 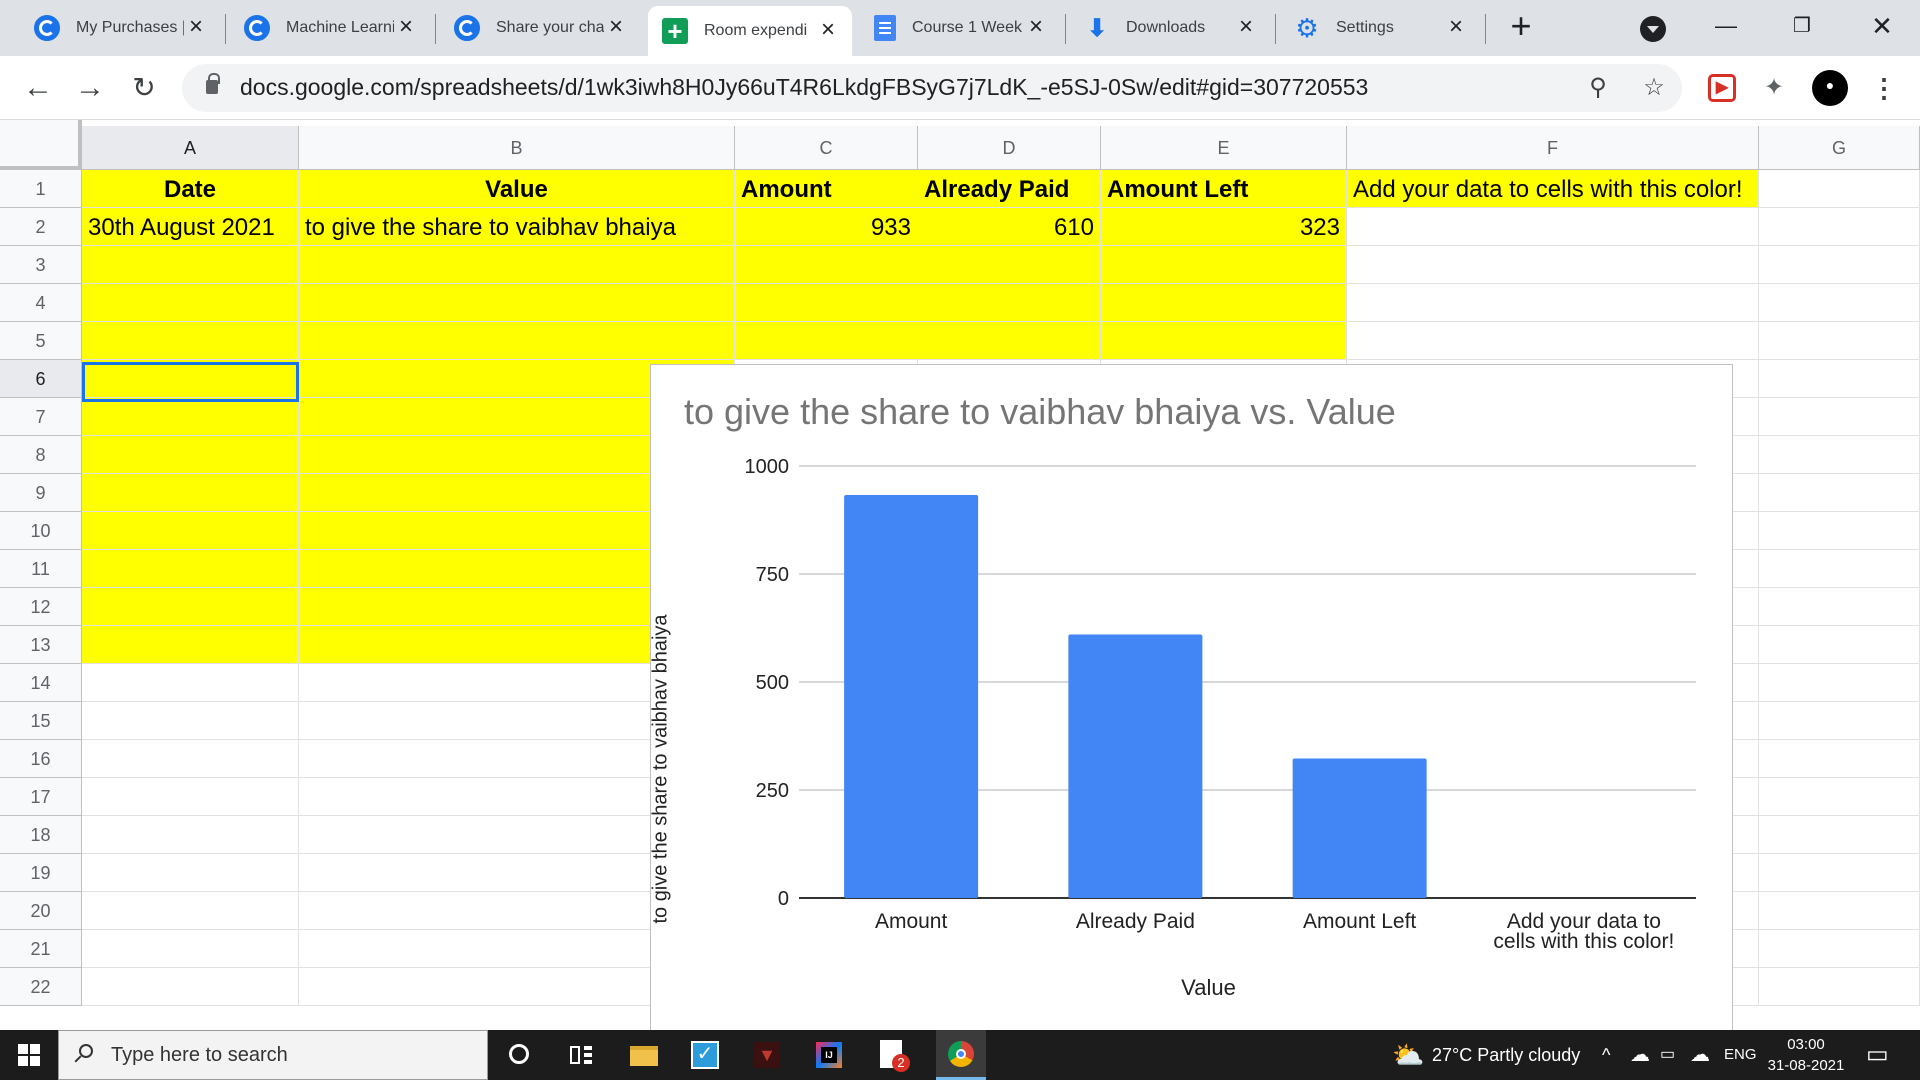 What do you see at coordinates (960, 28) in the screenshot?
I see `tab-course-week: Course 1 Week ×` at bounding box center [960, 28].